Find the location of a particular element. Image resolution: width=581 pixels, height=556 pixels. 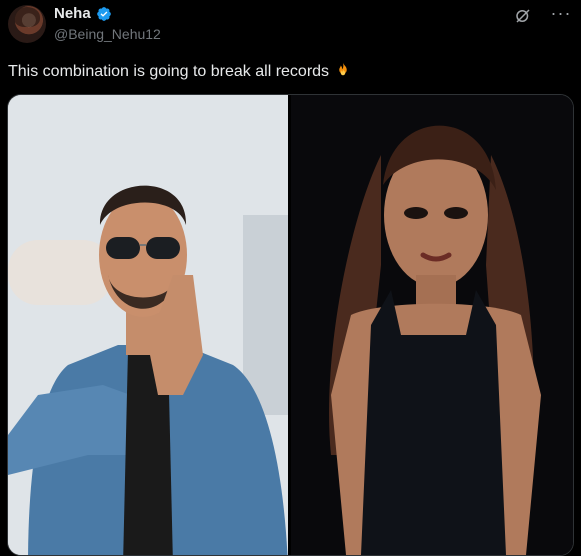

post-actions: ··· is located at coordinates (542, 15).